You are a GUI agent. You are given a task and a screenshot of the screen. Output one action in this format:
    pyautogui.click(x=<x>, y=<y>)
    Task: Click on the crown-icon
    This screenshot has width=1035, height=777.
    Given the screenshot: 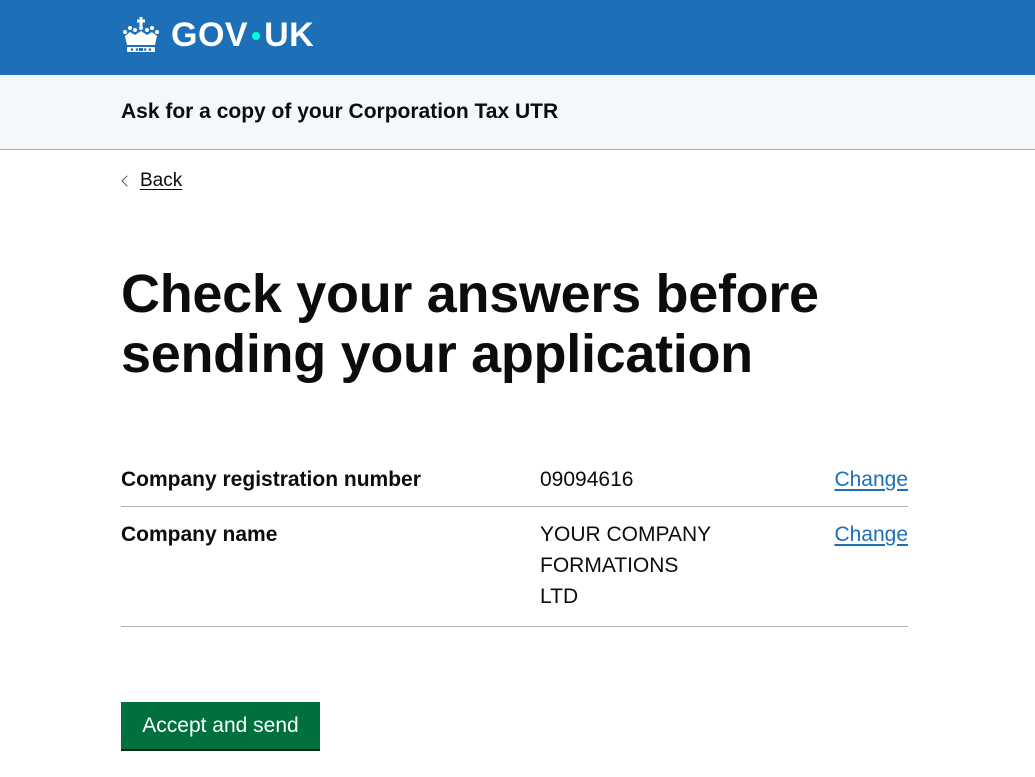 What is the action you would take?
    pyautogui.click(x=141, y=34)
    